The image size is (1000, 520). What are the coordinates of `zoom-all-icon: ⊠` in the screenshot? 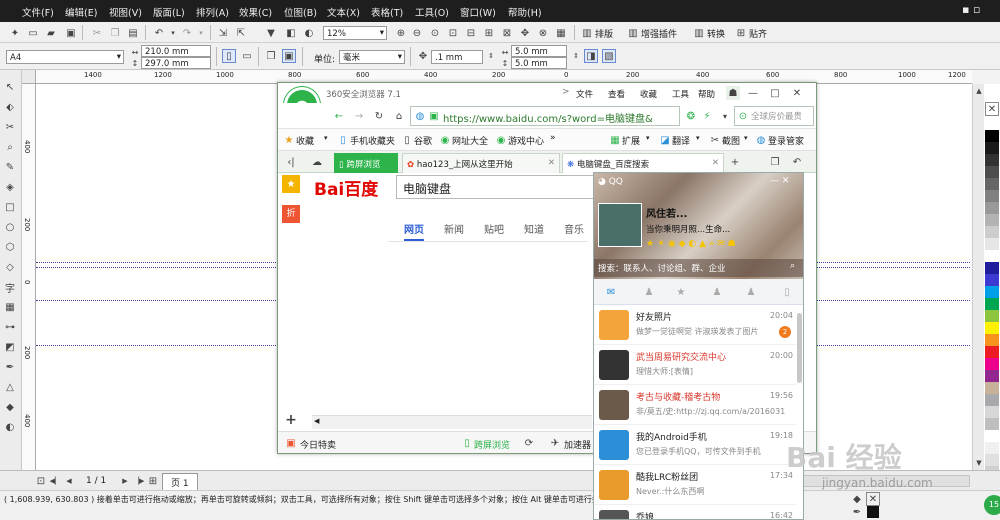 It's located at (507, 33).